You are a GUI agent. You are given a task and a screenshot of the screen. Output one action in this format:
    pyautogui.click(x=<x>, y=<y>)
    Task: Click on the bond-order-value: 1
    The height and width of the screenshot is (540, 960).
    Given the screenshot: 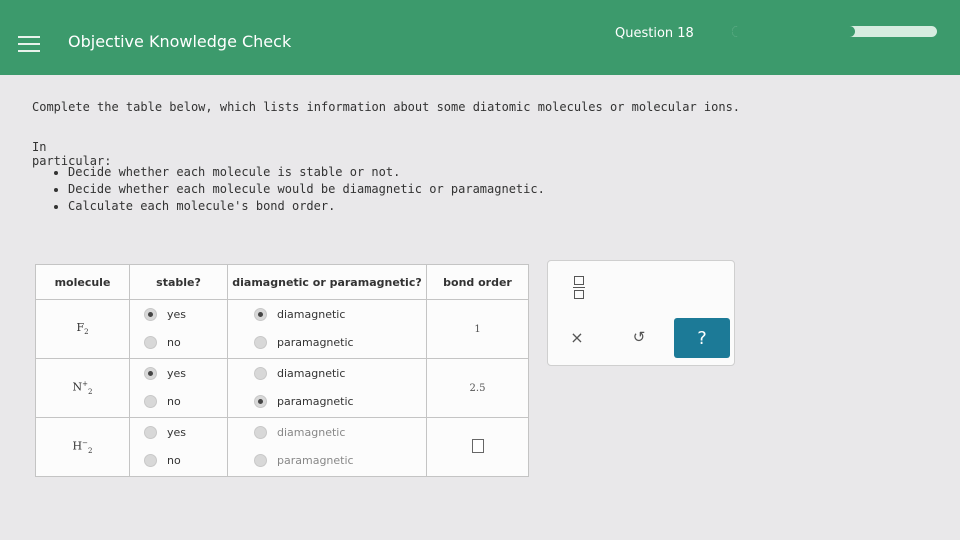 What is the action you would take?
    pyautogui.click(x=477, y=329)
    